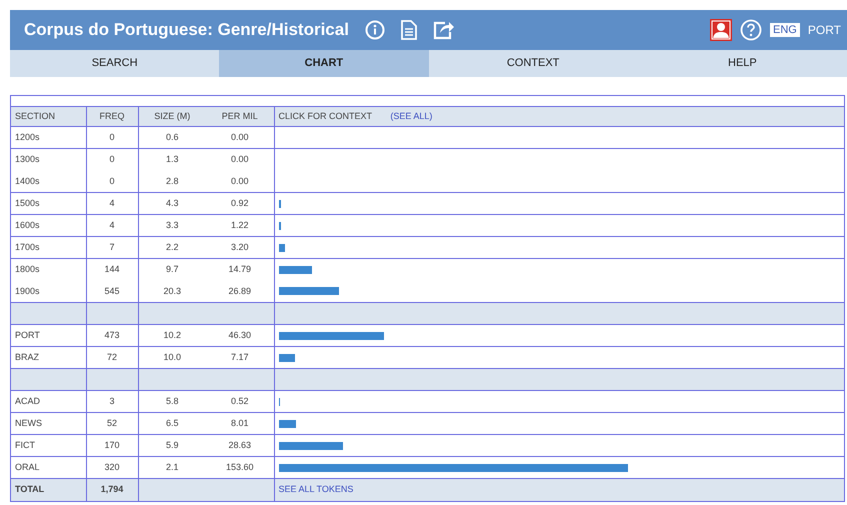  I want to click on table-cell: 10.2, so click(172, 335).